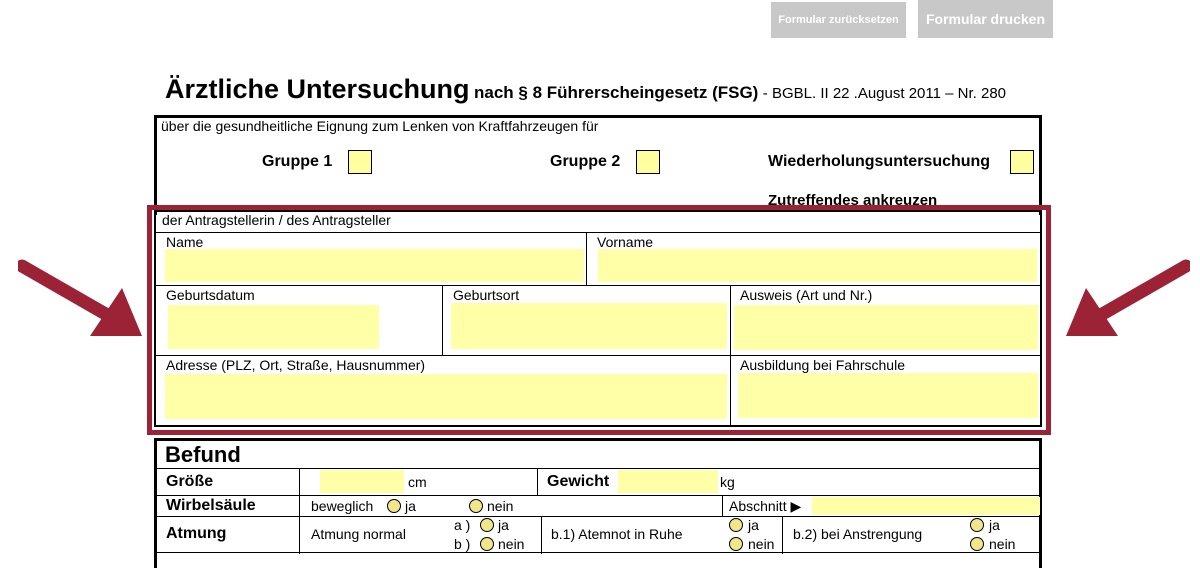 The image size is (1200, 568). Describe the element at coordinates (410, 506) in the screenshot. I see `beweglich-ja-label: ja` at that location.